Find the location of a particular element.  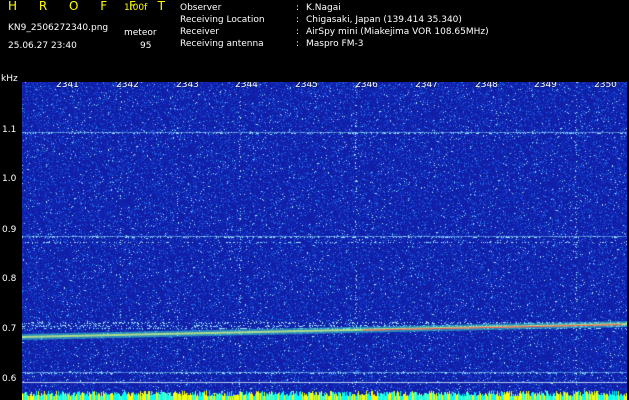

antenna-value: Maspro FM-3 is located at coordinates (335, 44).